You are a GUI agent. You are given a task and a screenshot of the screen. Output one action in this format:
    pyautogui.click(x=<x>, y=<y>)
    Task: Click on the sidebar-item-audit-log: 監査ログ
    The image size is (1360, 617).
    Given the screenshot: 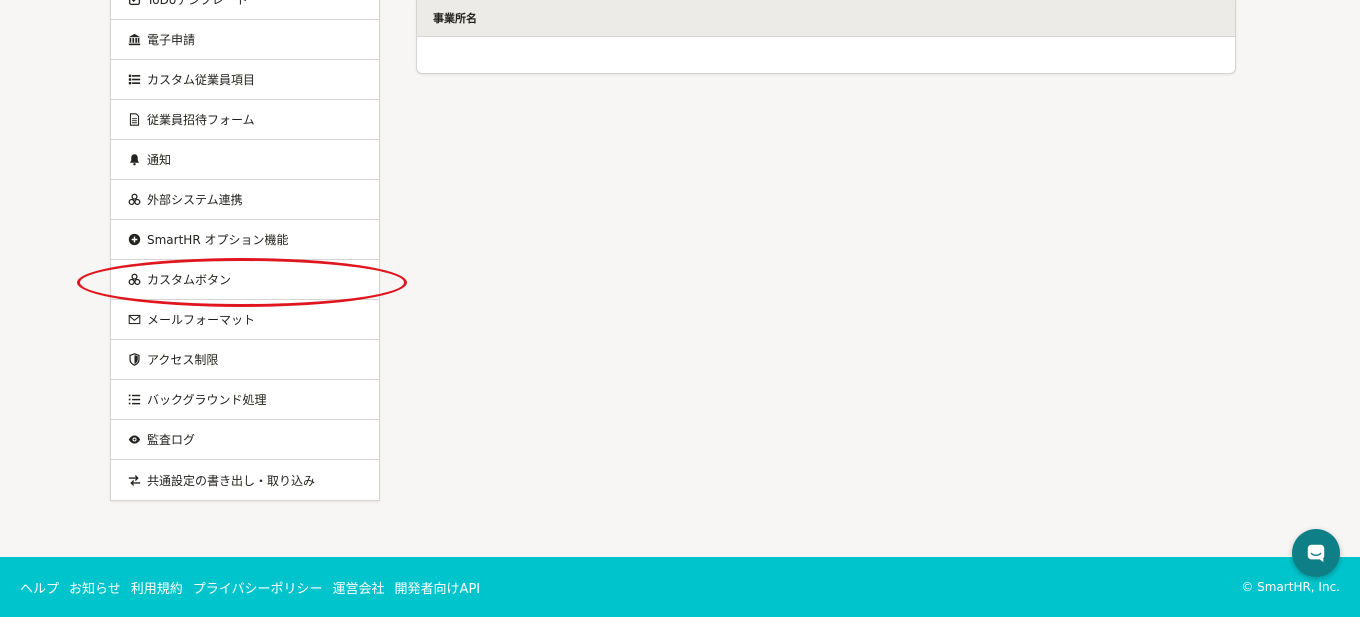 What is the action you would take?
    pyautogui.click(x=245, y=440)
    